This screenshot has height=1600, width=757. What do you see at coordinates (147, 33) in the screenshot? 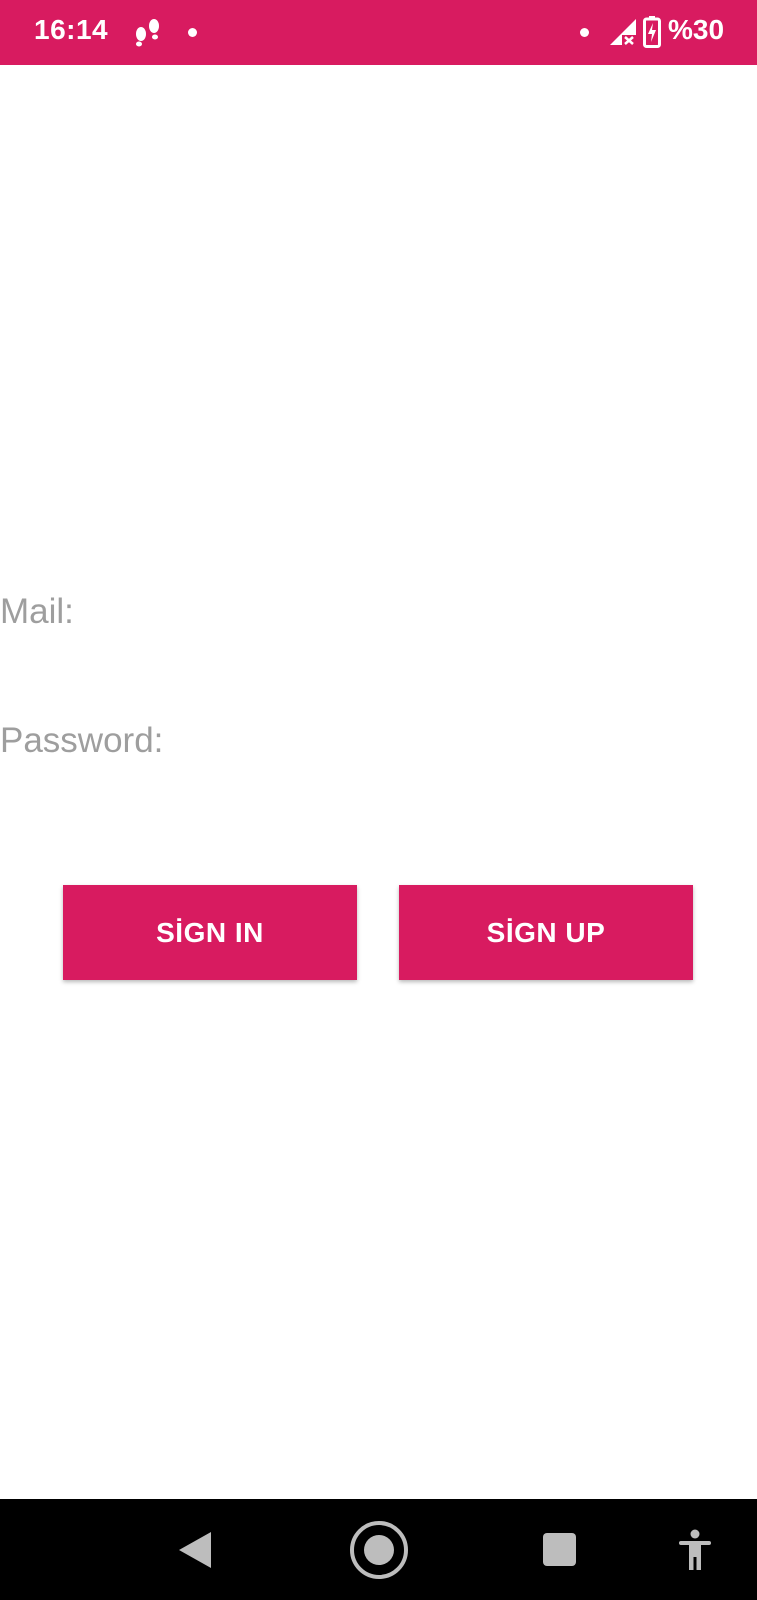
I see `notification-icon` at bounding box center [147, 33].